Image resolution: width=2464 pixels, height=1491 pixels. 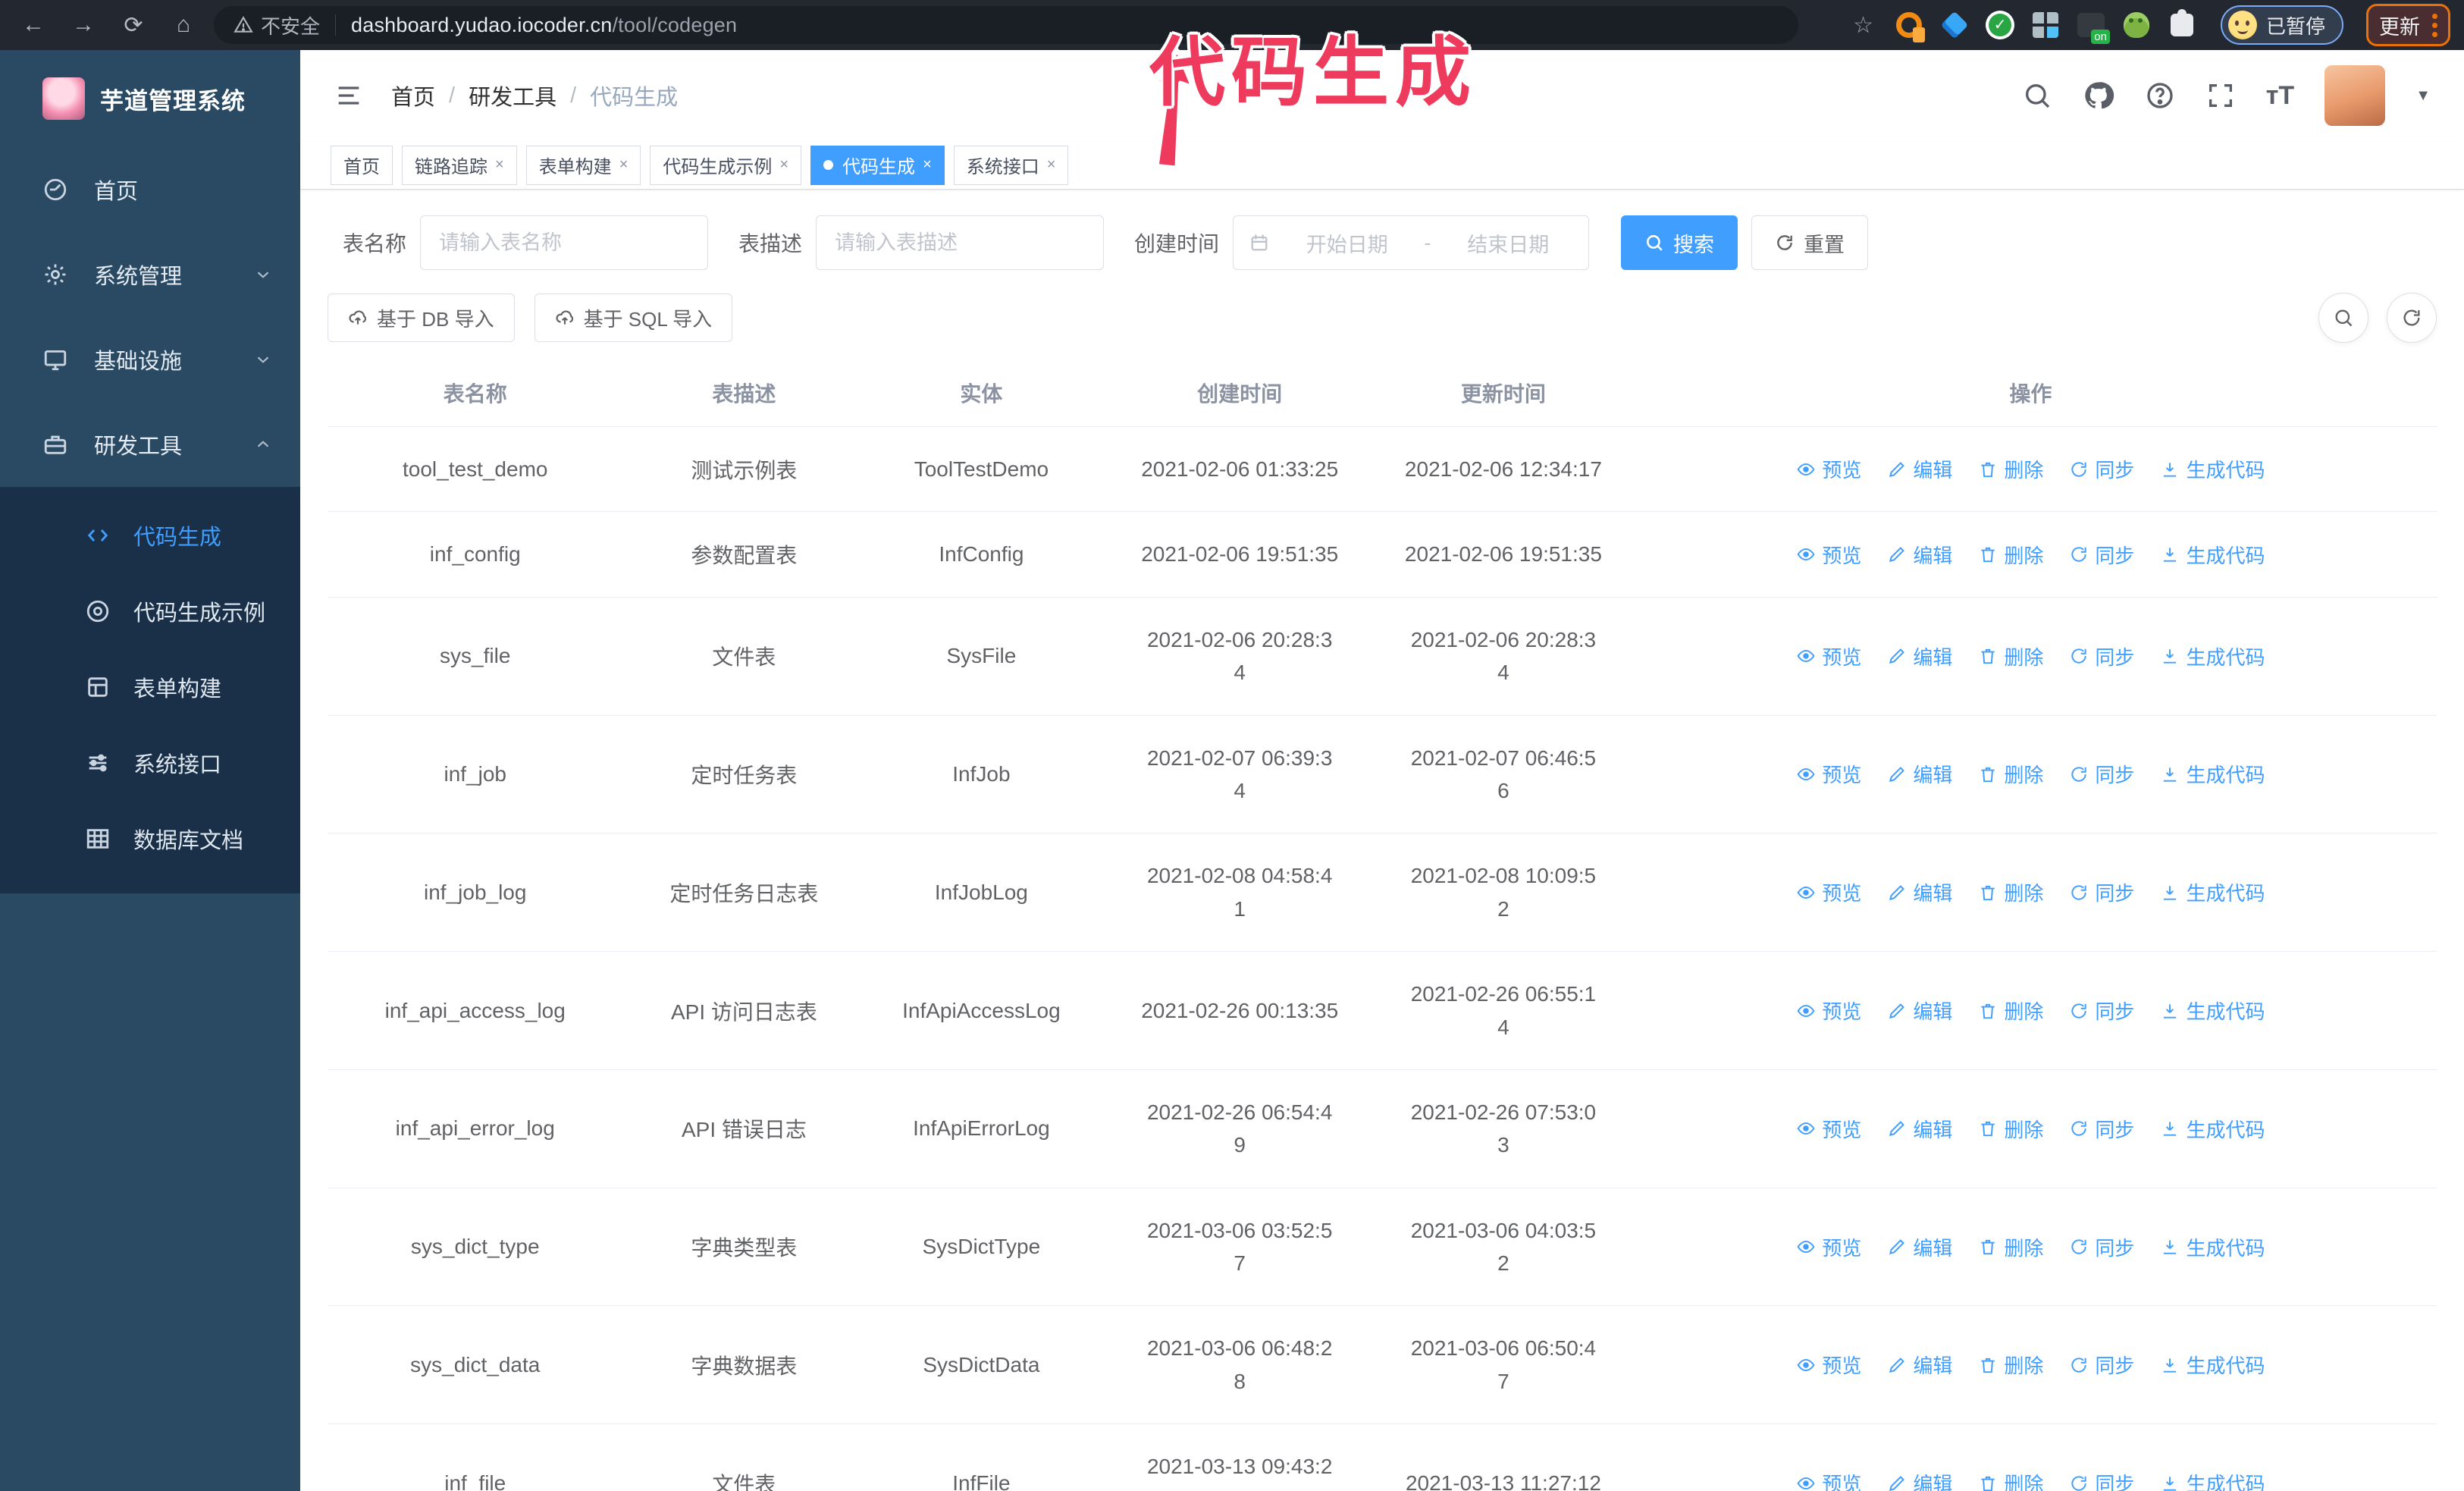 I want to click on sidebar-item-首页: 首页, so click(x=150, y=189).